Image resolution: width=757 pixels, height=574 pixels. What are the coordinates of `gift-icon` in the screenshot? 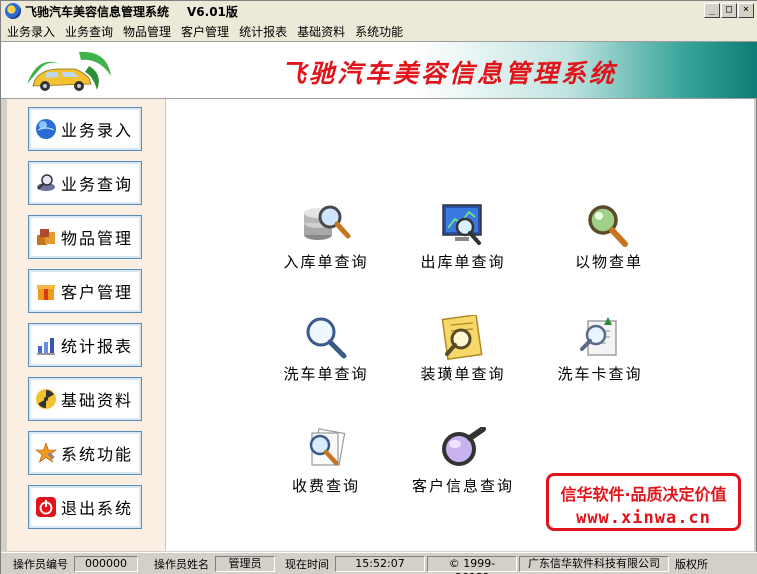 It's located at (46, 292).